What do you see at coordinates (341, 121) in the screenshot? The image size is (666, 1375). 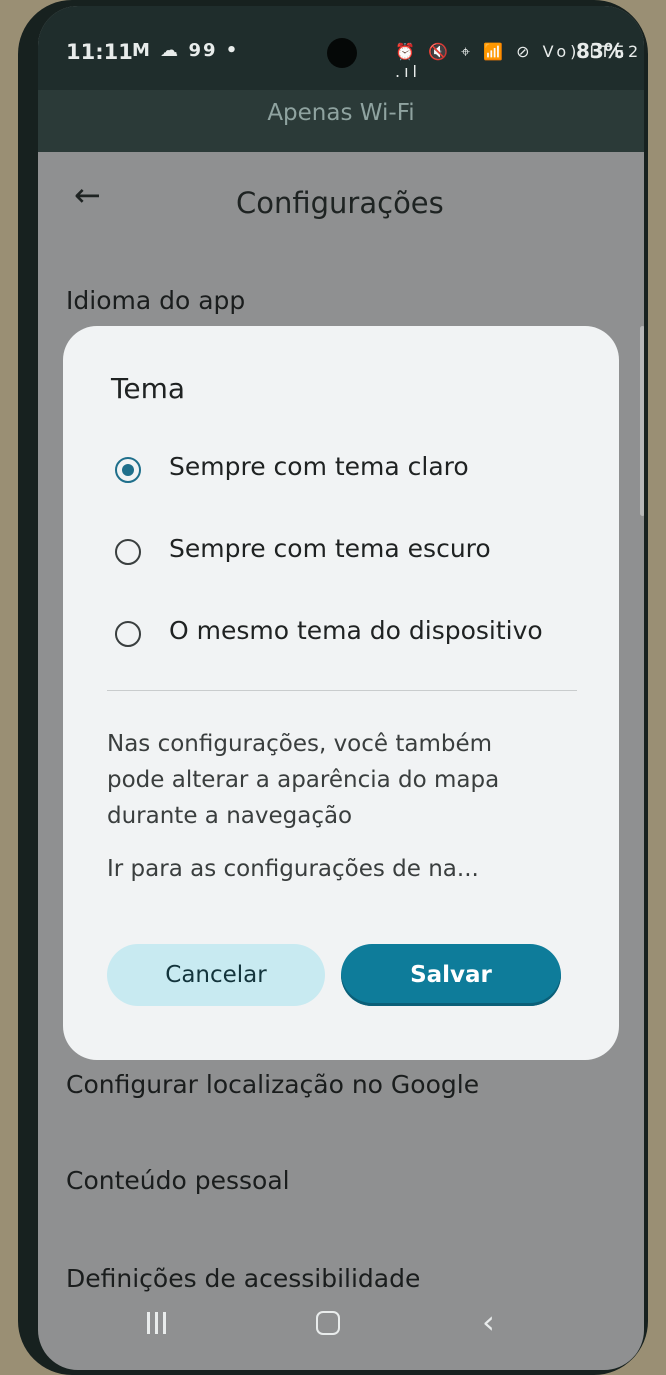 I see `wifi-only-banner: Apenas Wi-Fi` at bounding box center [341, 121].